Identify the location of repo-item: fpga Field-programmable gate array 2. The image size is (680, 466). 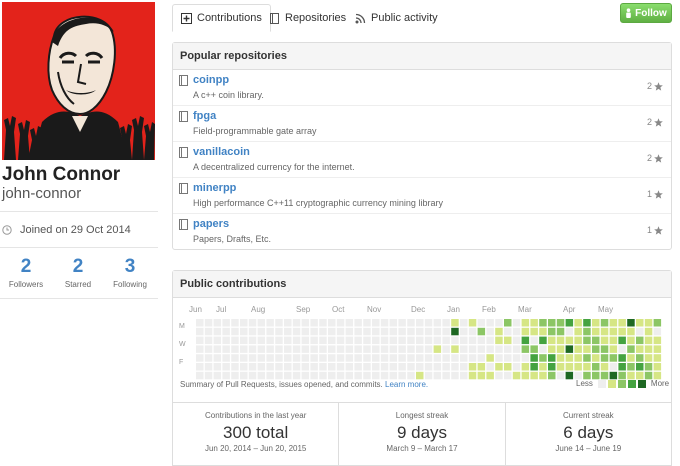
(422, 124).